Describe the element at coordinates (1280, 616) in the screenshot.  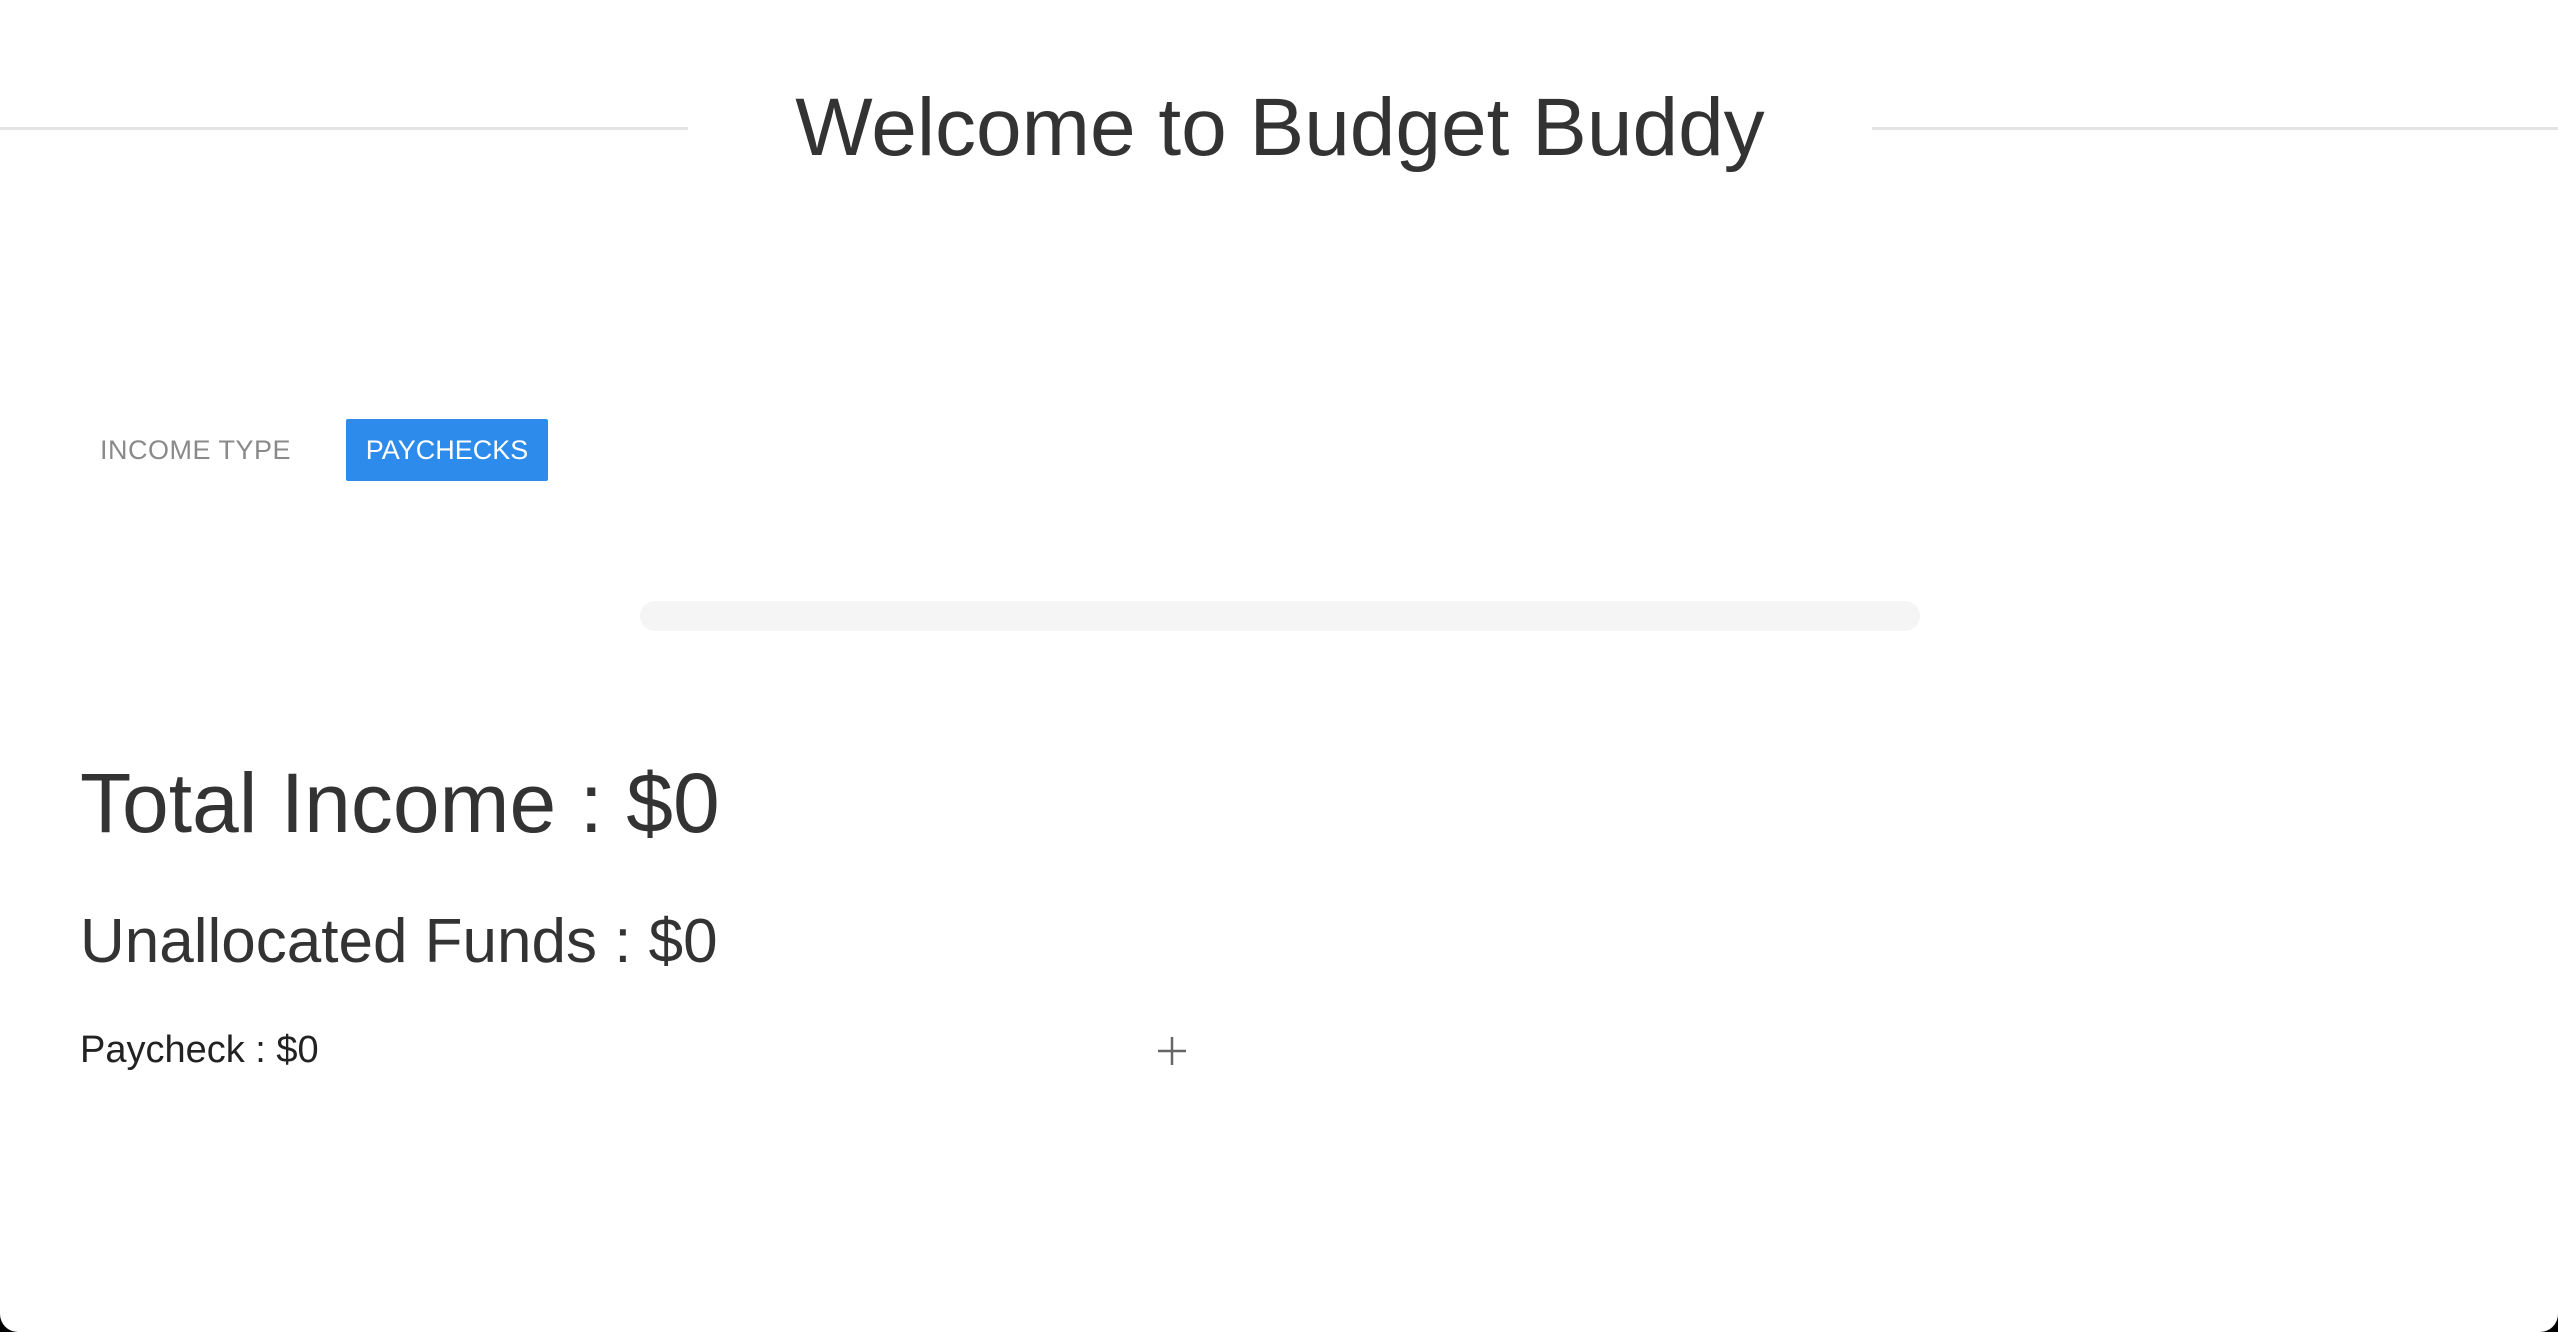
I see `allocation-progress-bar` at that location.